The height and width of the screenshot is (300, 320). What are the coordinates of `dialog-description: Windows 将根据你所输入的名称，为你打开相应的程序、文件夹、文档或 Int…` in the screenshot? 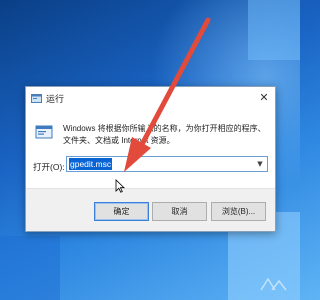 It's located at (164, 134).